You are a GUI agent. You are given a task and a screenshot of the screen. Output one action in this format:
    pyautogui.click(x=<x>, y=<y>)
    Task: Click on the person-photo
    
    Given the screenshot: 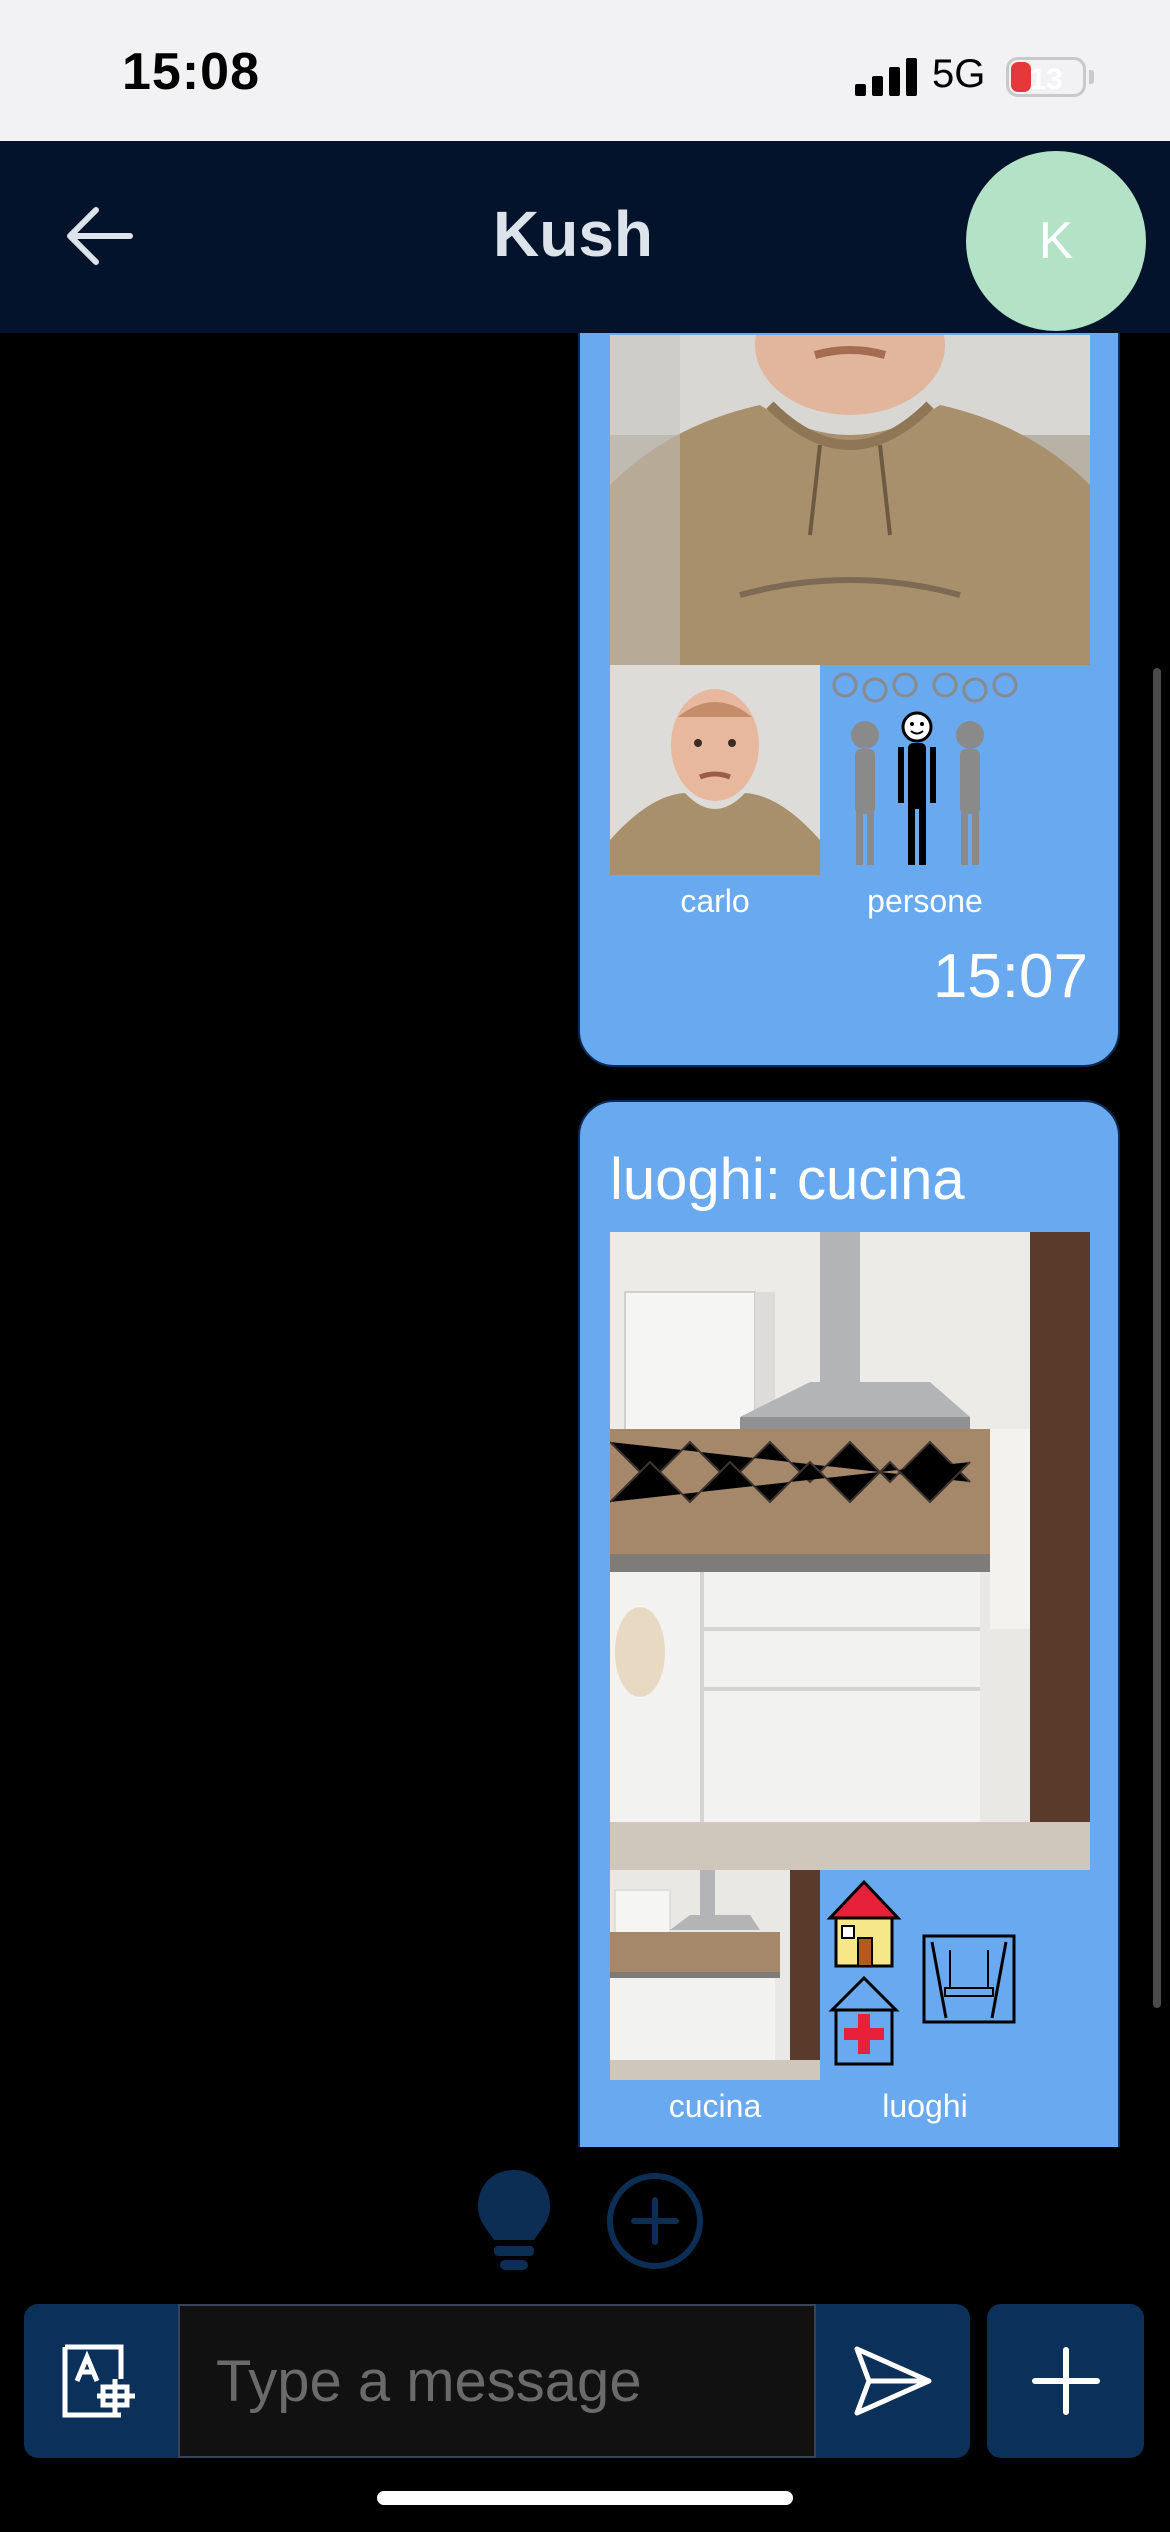 What is the action you would take?
    pyautogui.click(x=850, y=500)
    